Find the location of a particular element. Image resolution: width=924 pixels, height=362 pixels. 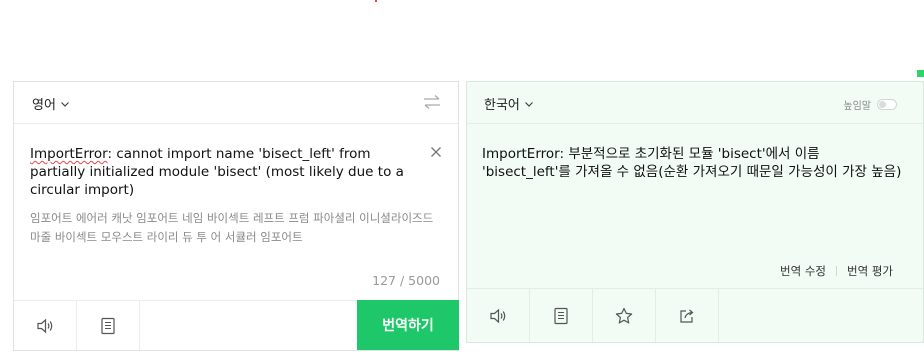

spellcheck-word: ImportError is located at coordinates (69, 154).